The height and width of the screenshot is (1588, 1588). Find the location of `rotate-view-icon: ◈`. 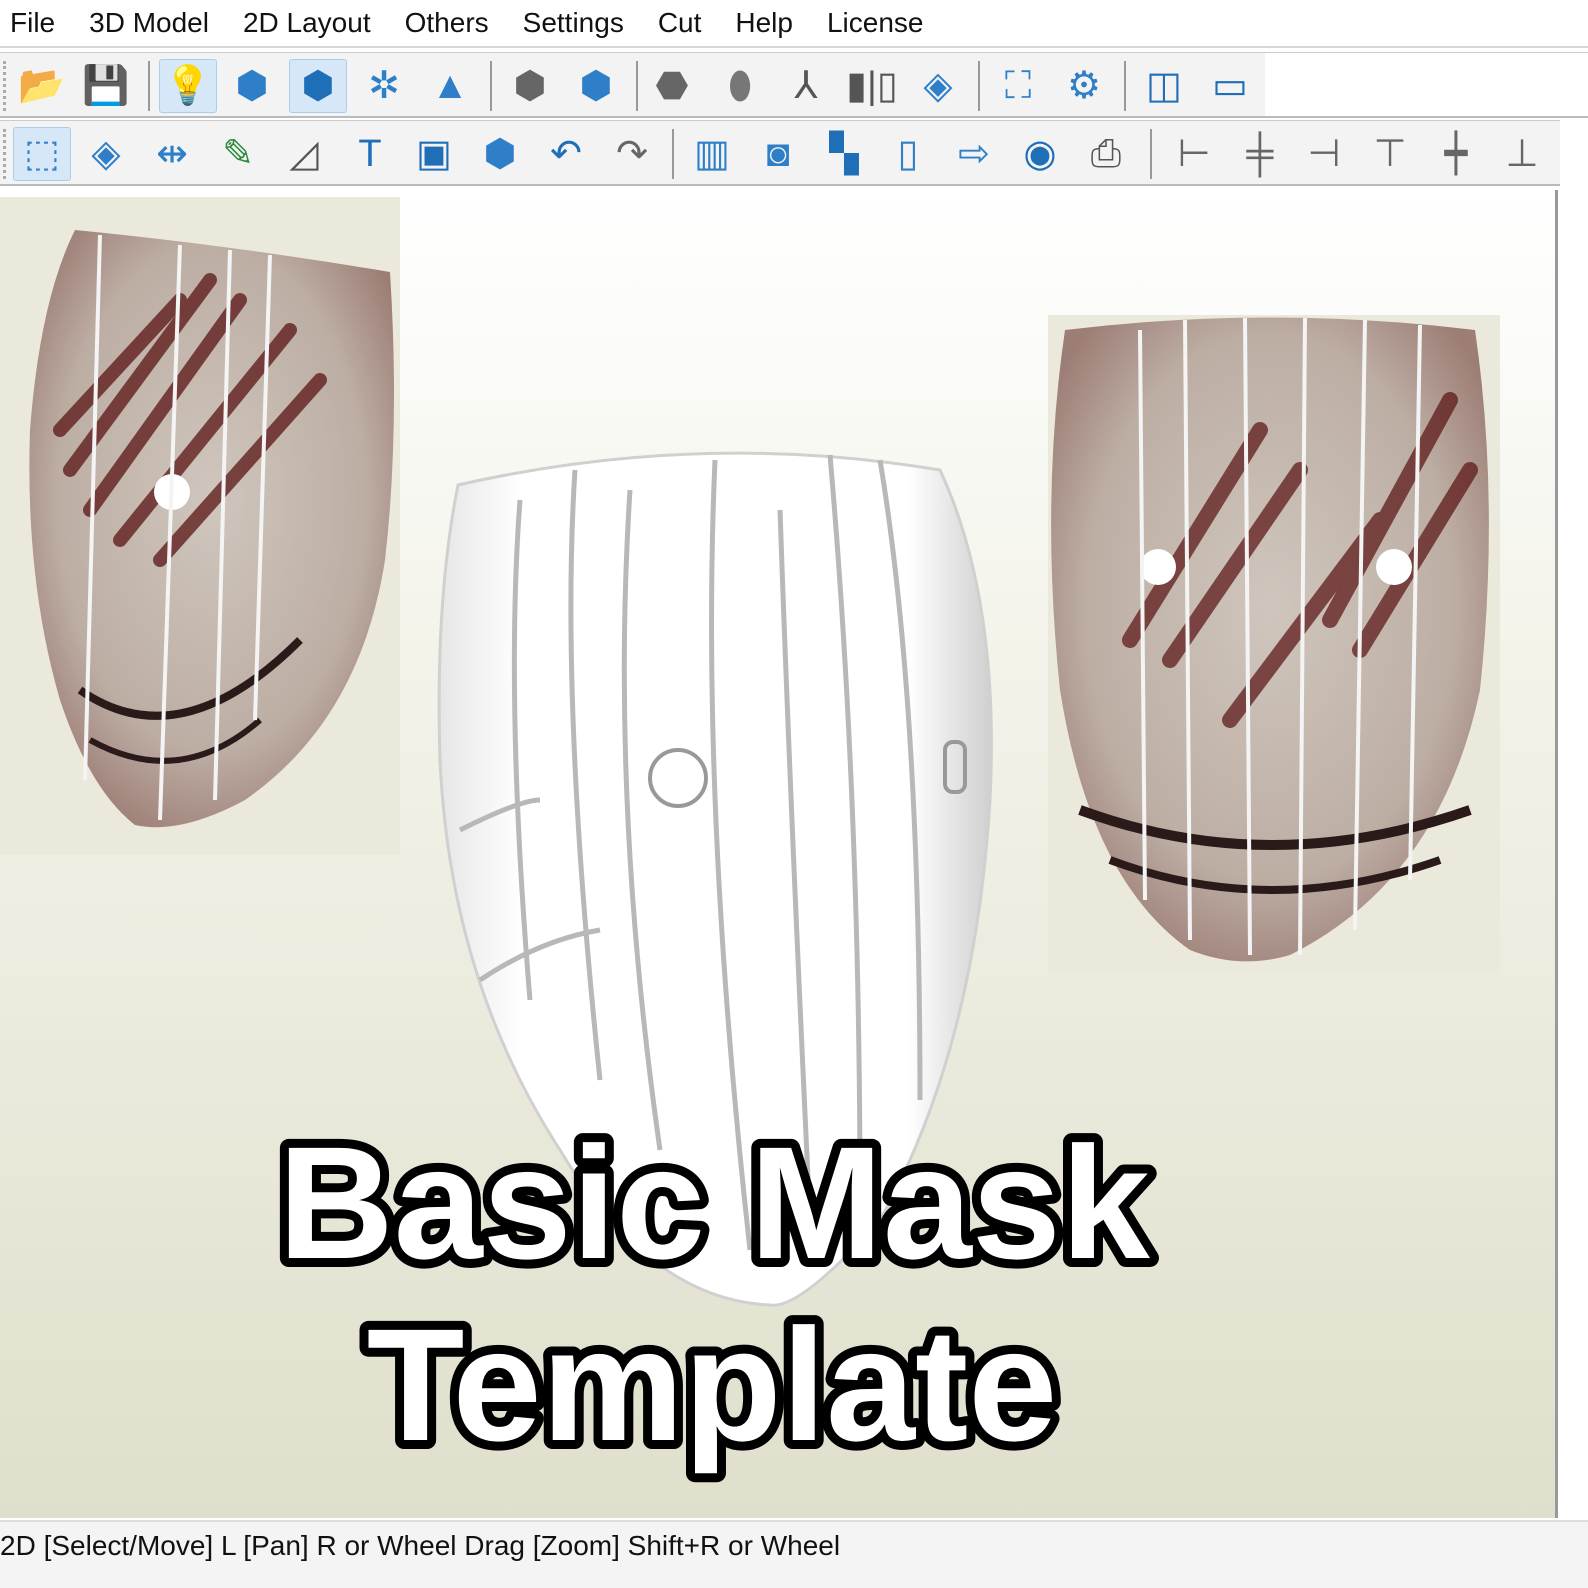

rotate-view-icon: ◈ is located at coordinates (938, 86).